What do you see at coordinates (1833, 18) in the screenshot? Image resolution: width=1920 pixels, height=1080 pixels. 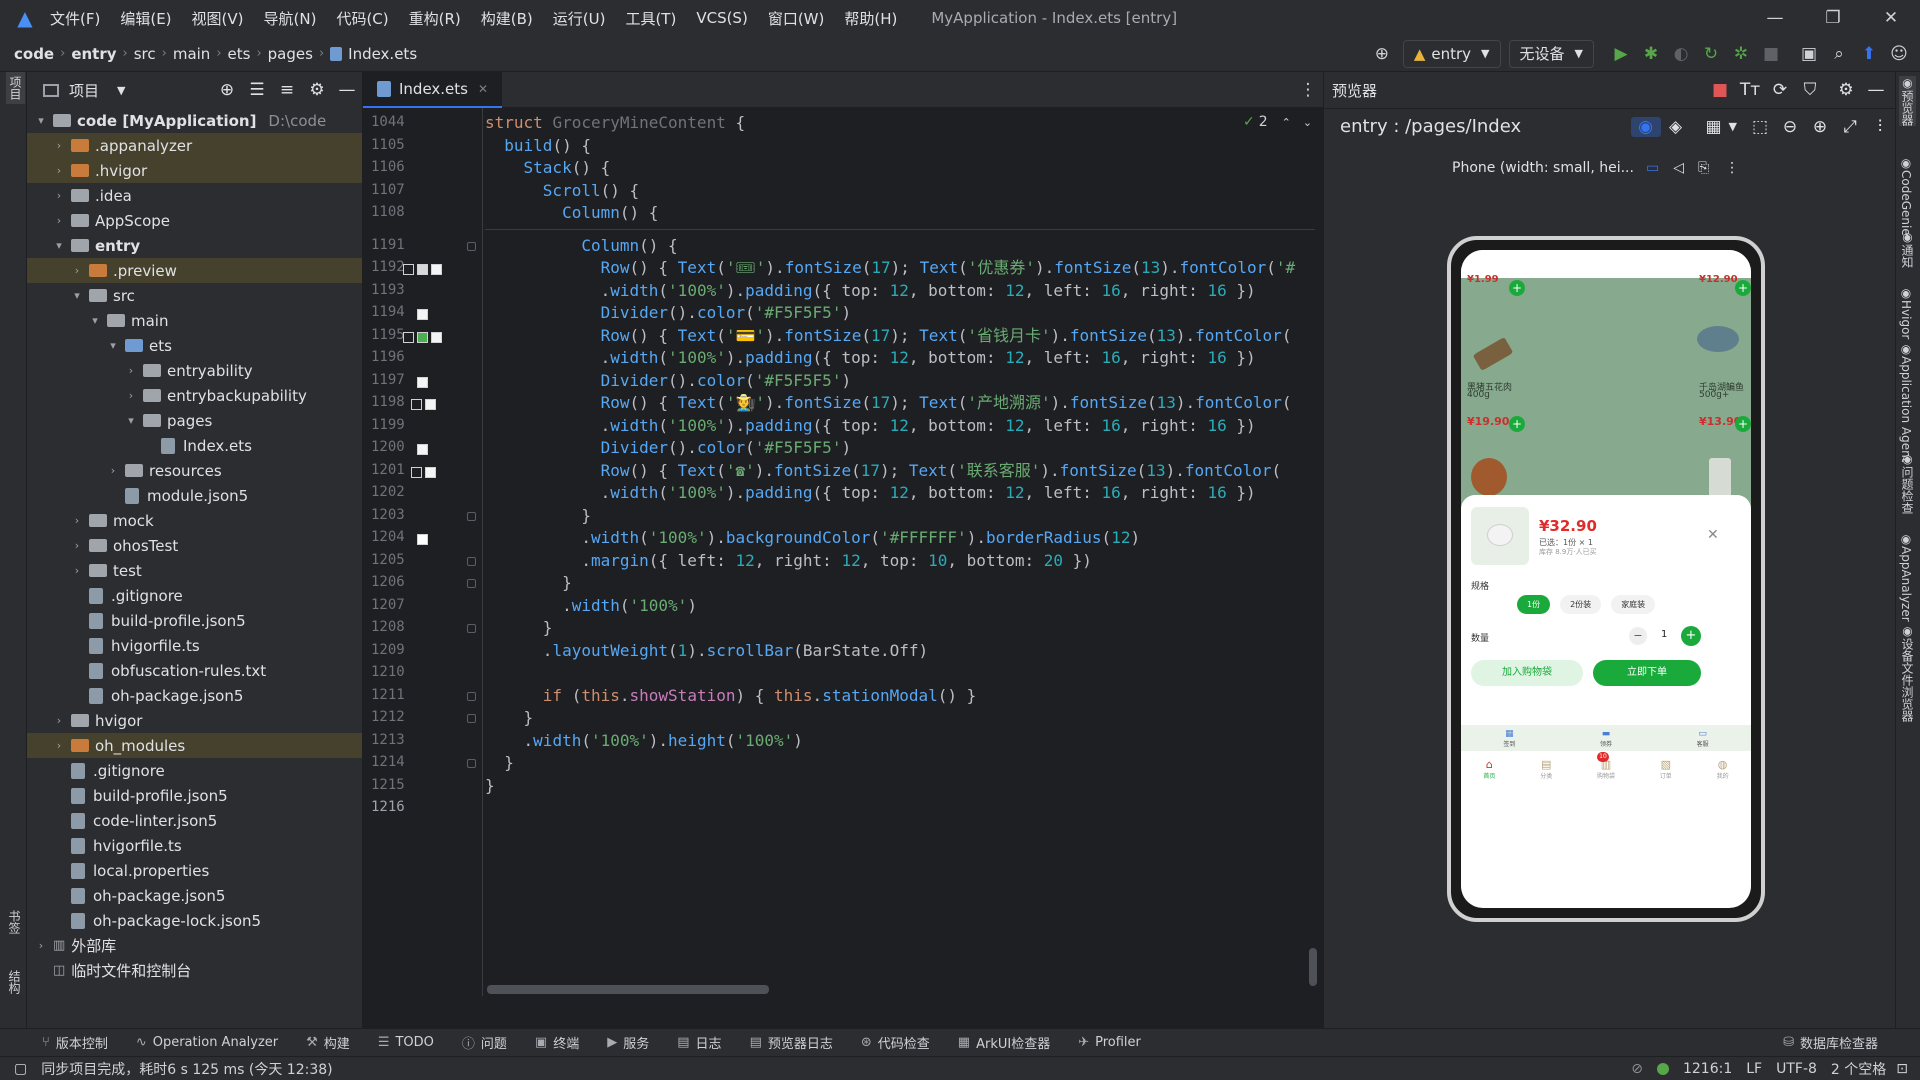 I see `maximize-icon: ❐` at bounding box center [1833, 18].